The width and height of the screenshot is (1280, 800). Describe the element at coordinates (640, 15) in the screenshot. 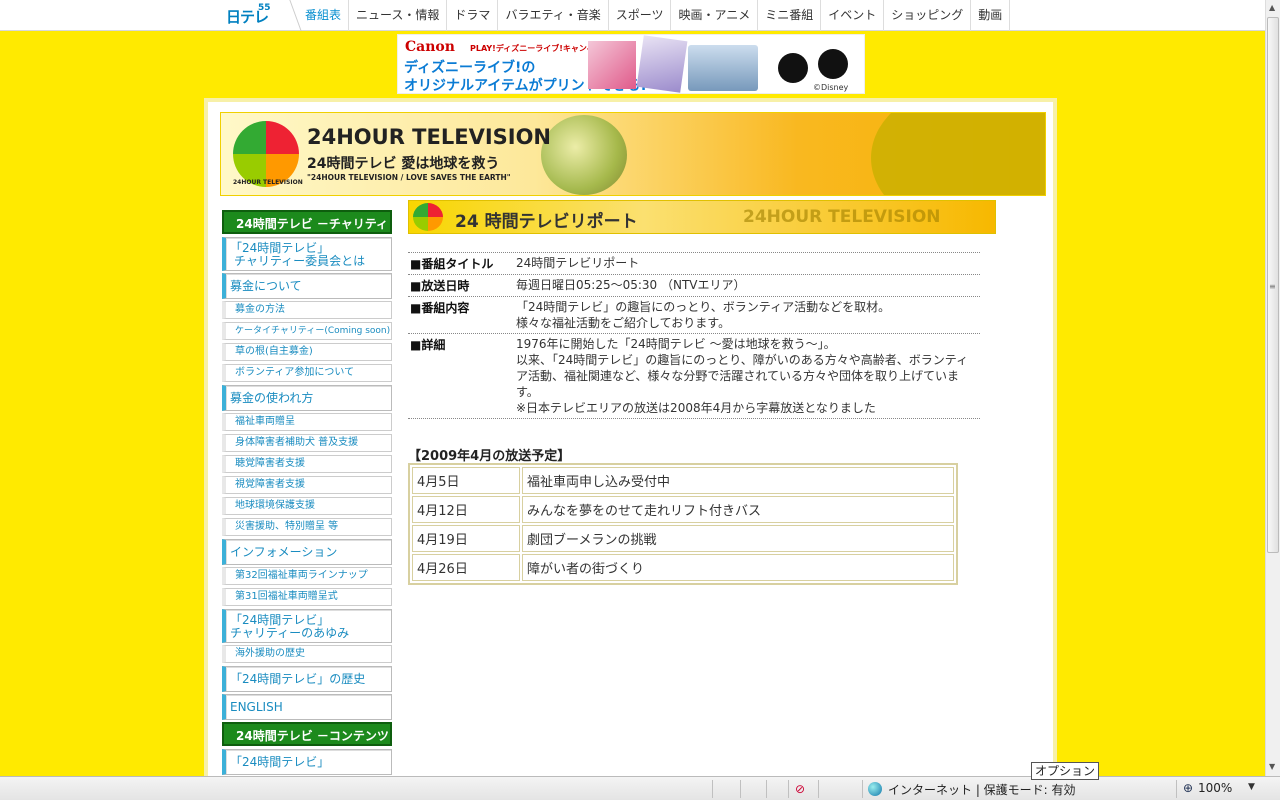

I see `nav-item-sports: スポーツ` at that location.